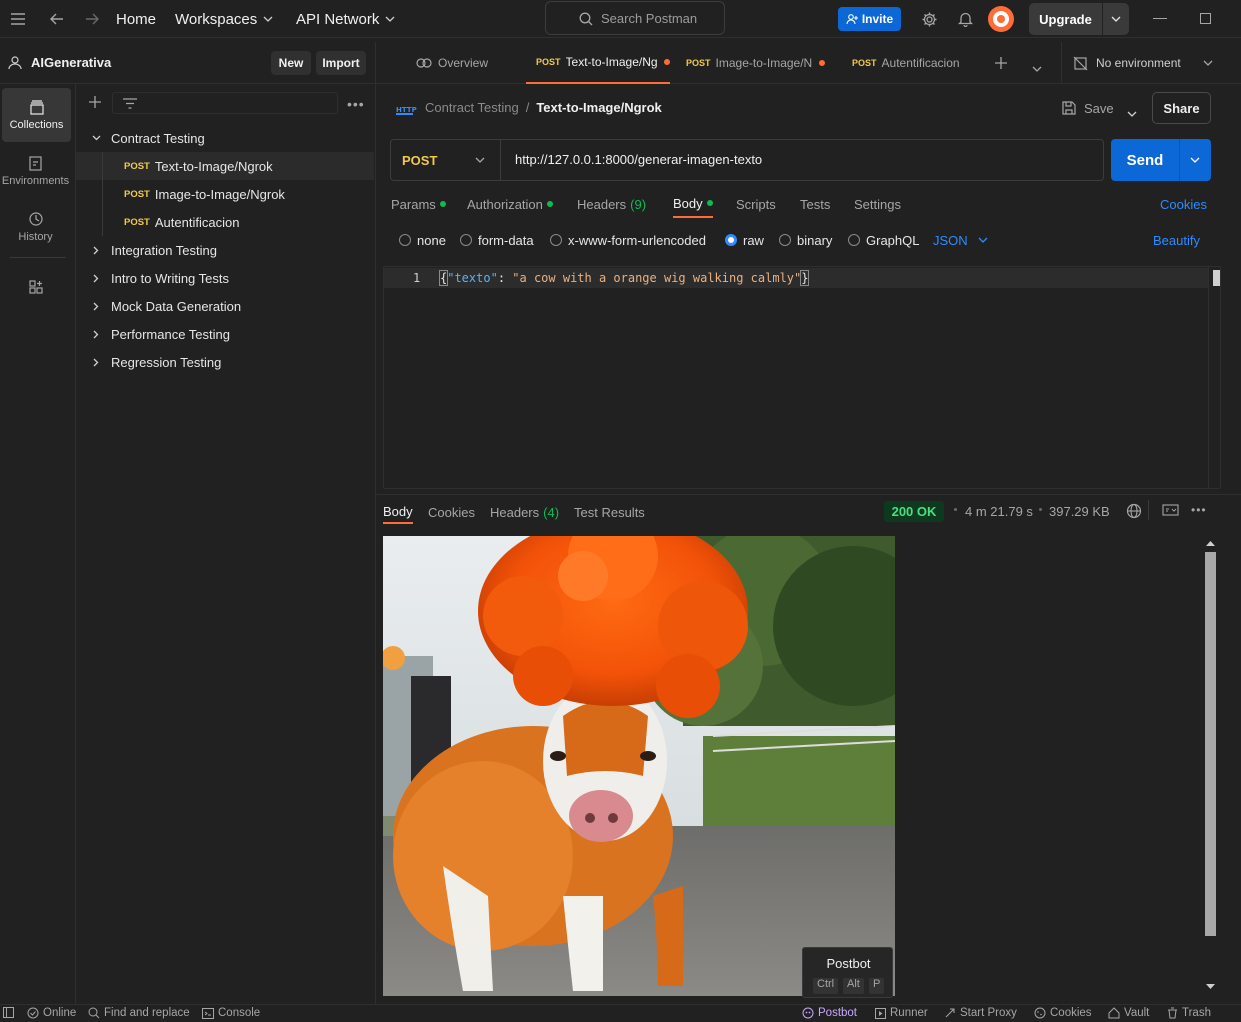  Describe the element at coordinates (35, 171) in the screenshot. I see `rail-environments: Environments` at that location.